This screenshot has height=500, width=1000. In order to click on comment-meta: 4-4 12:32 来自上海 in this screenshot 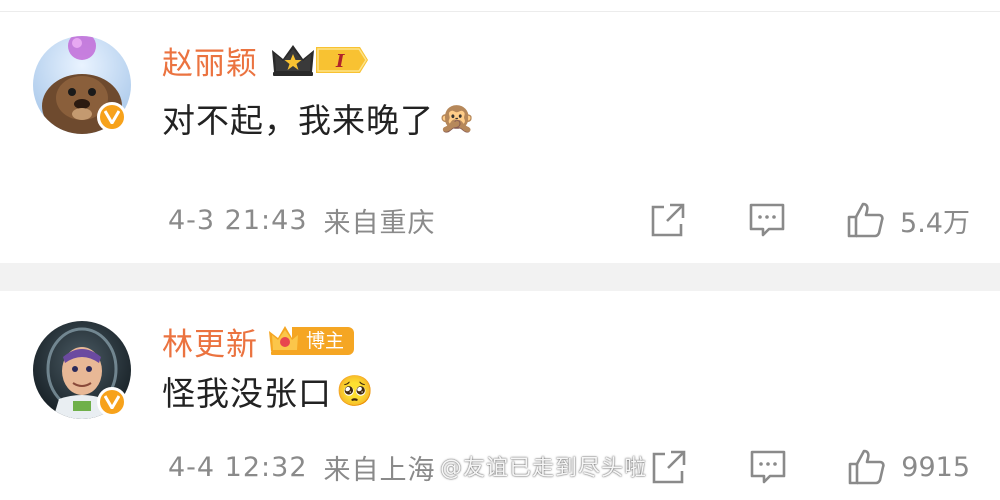, I will do `click(302, 467)`.